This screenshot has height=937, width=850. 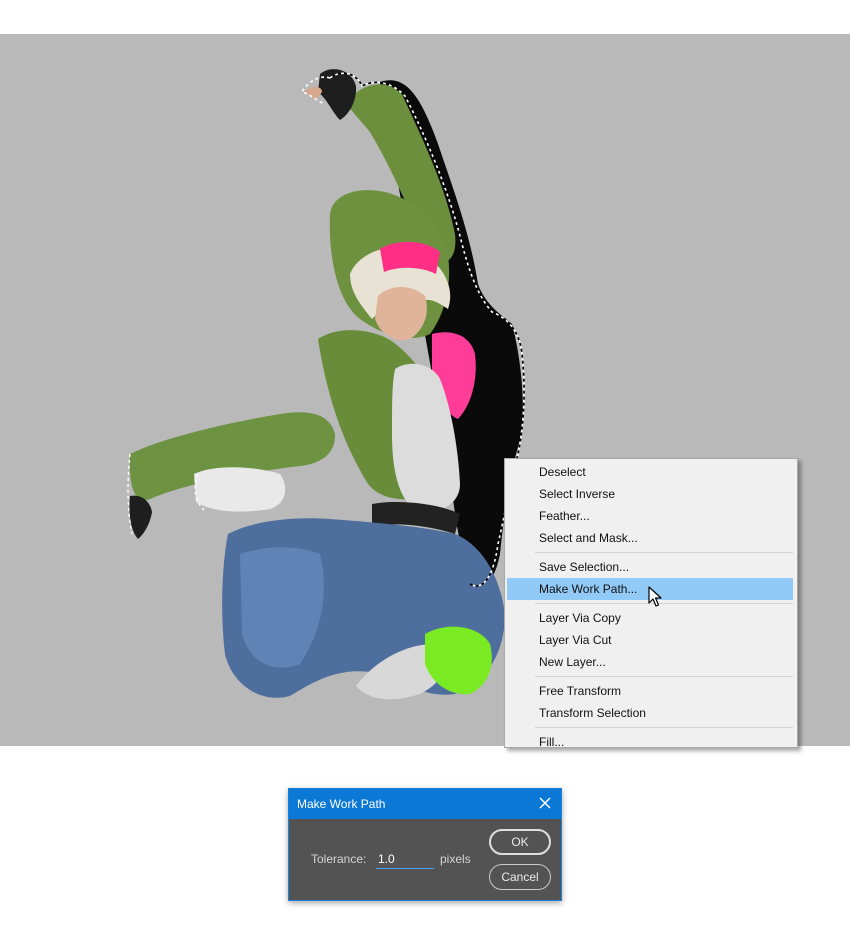 I want to click on cancel-button: Cancel, so click(x=520, y=877).